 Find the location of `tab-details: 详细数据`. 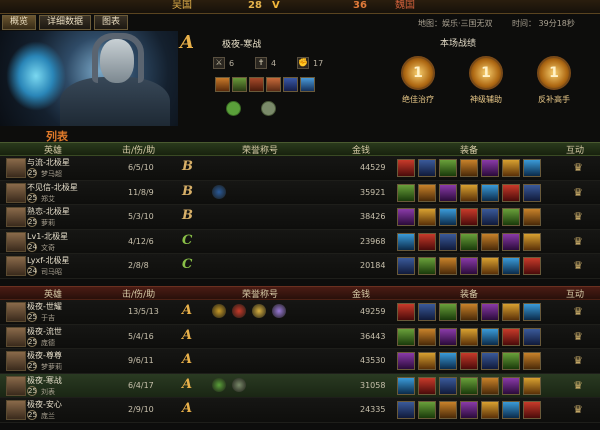

tab-details: 详细数据 is located at coordinates (65, 22).